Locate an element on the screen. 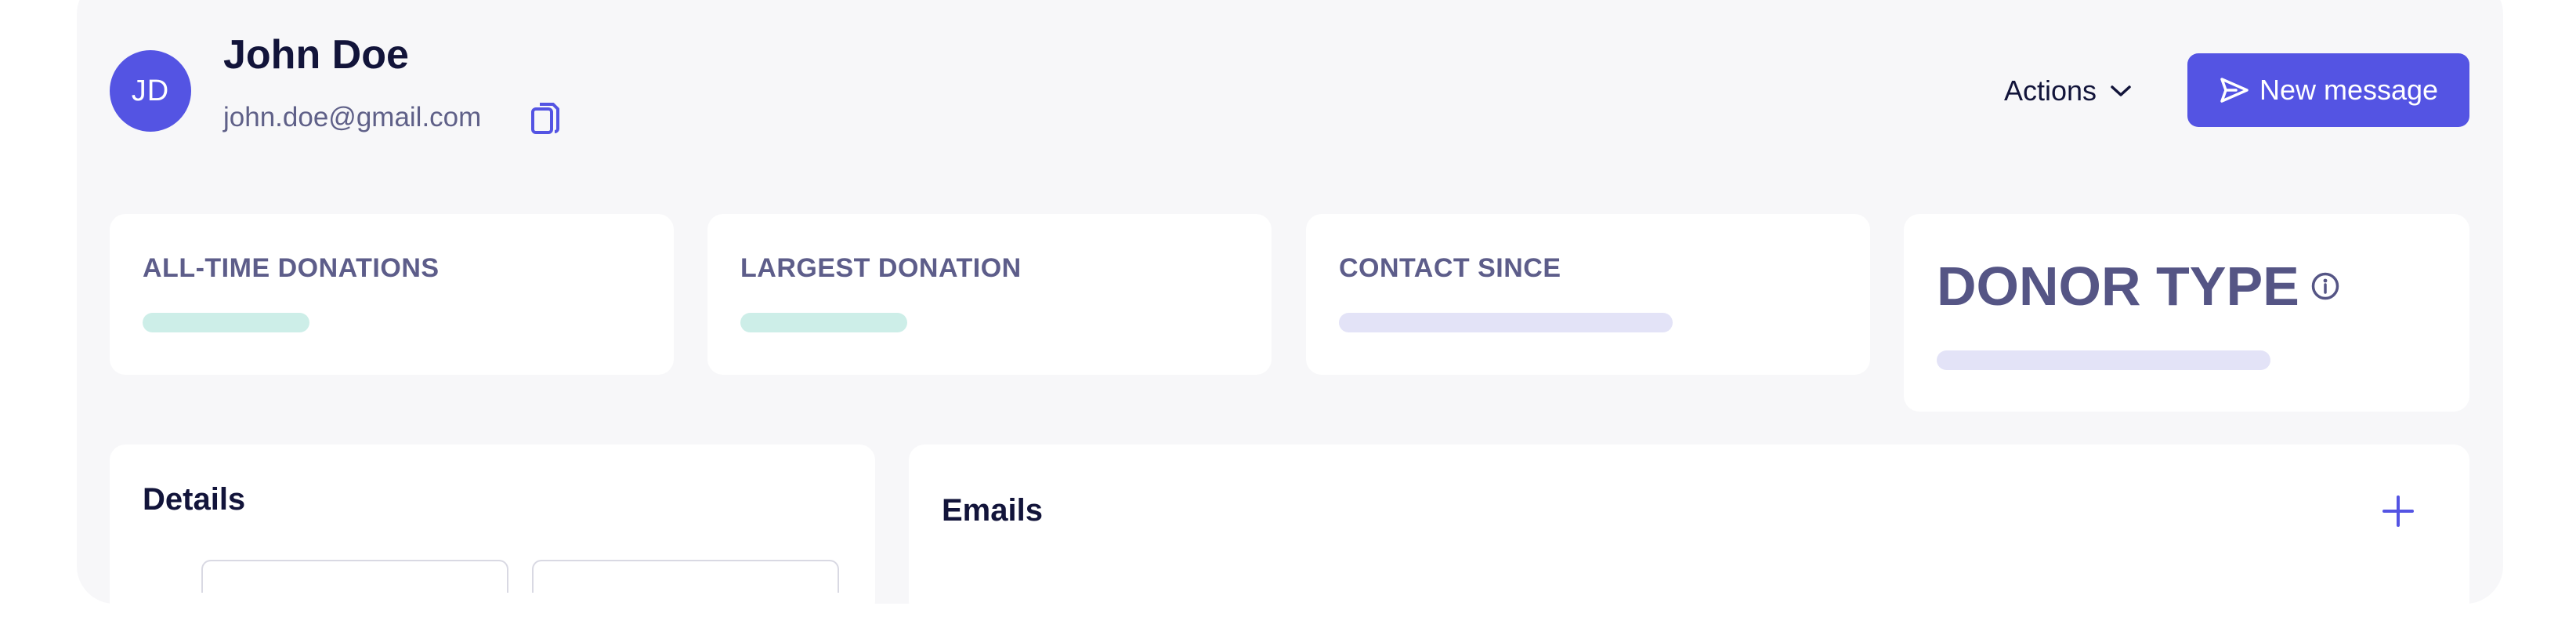 This screenshot has height=617, width=2576. contact-email: john.doe@gmail.com is located at coordinates (352, 117).